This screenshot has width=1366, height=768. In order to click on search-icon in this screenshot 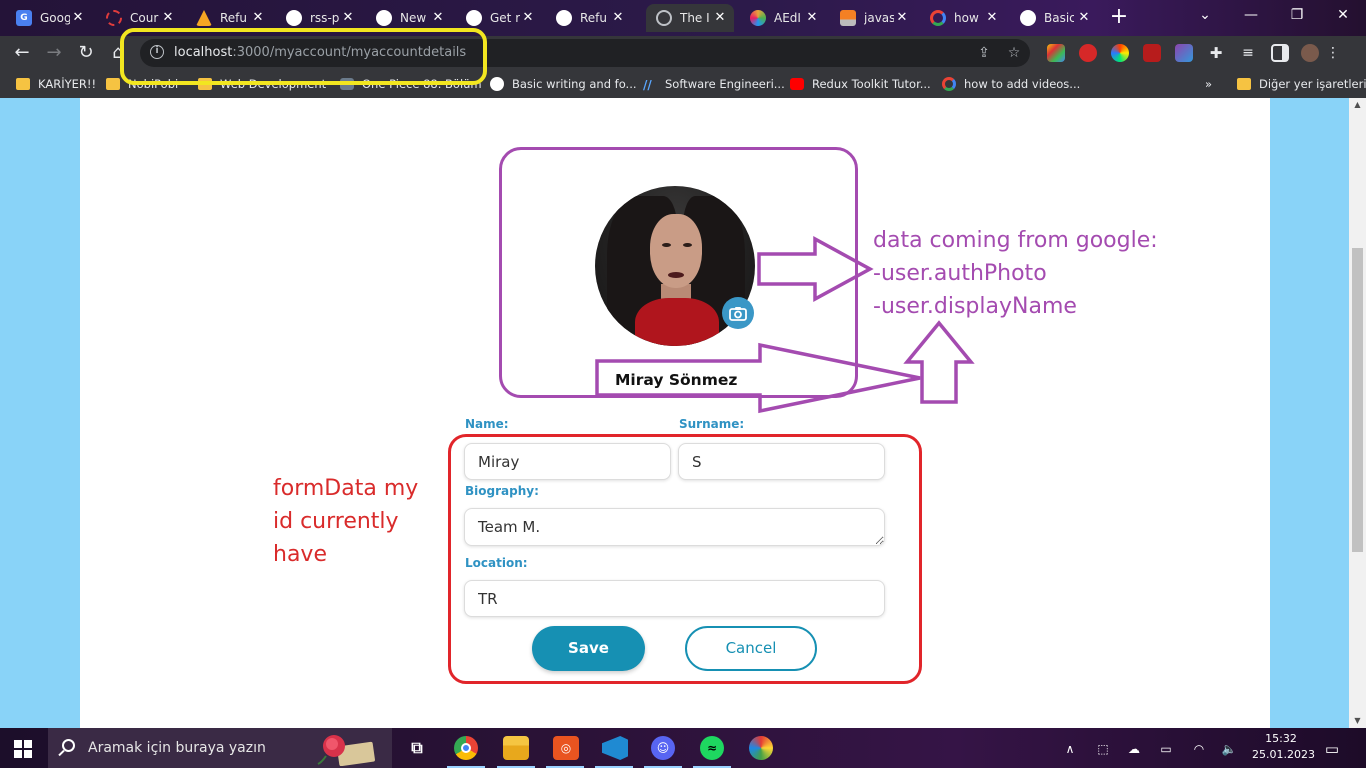, I will do `click(68, 745)`.